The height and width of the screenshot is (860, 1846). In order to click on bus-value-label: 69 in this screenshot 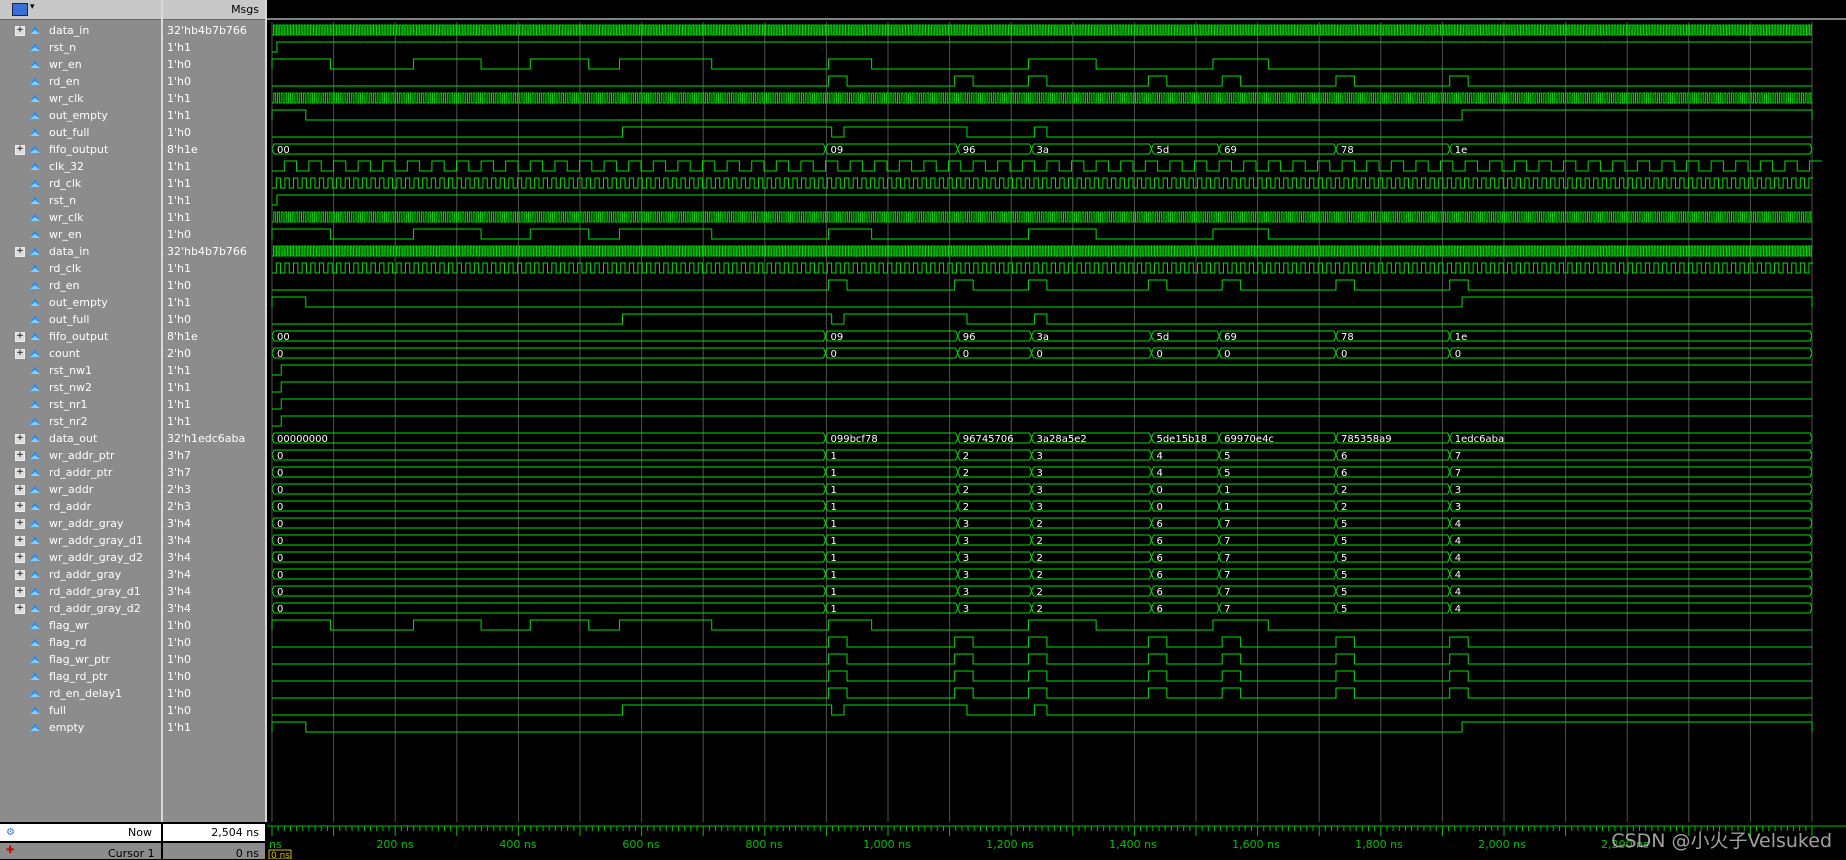, I will do `click(1230, 150)`.